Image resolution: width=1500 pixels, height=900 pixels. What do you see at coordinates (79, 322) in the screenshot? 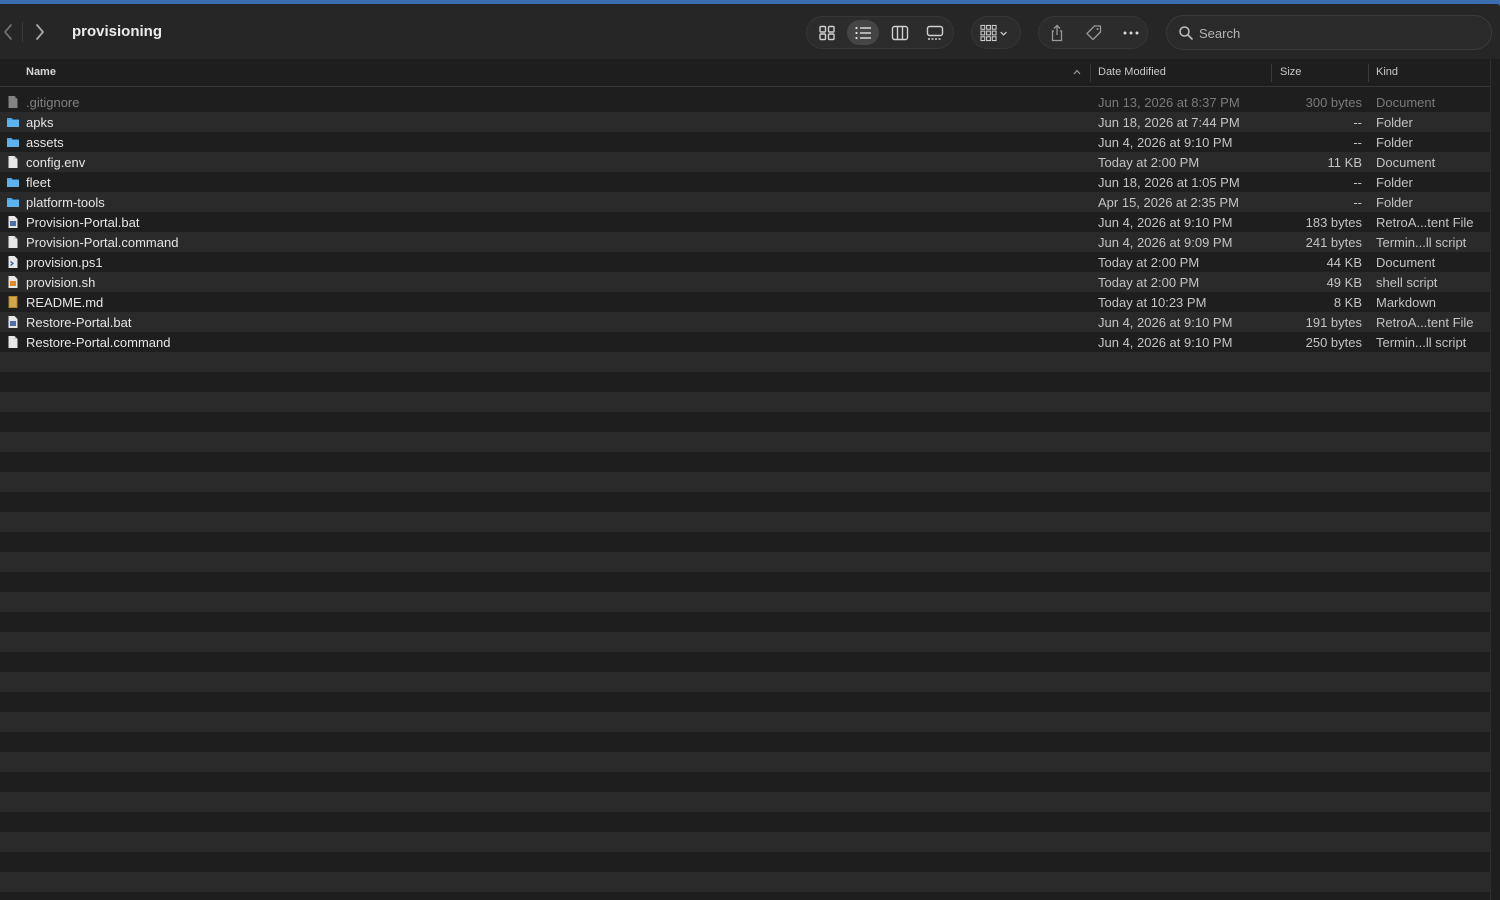
I see `file-name: Restore-Portal.bat` at bounding box center [79, 322].